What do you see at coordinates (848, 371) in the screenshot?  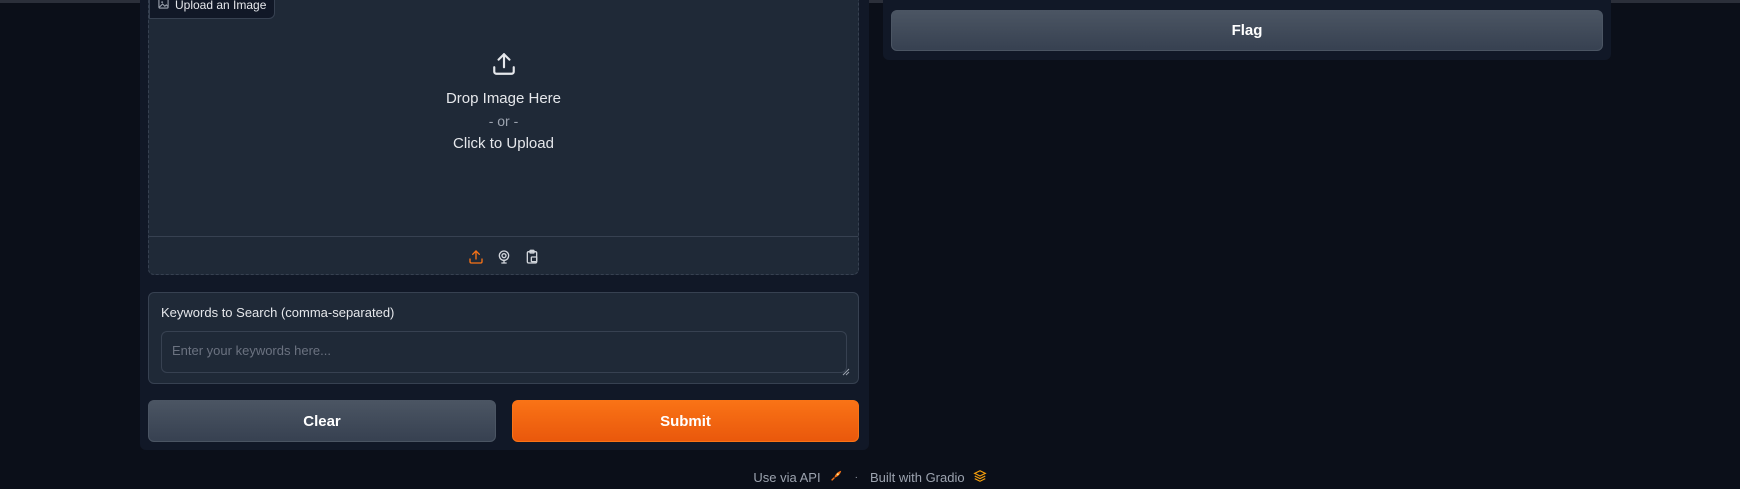 I see `resize-handle-icon` at bounding box center [848, 371].